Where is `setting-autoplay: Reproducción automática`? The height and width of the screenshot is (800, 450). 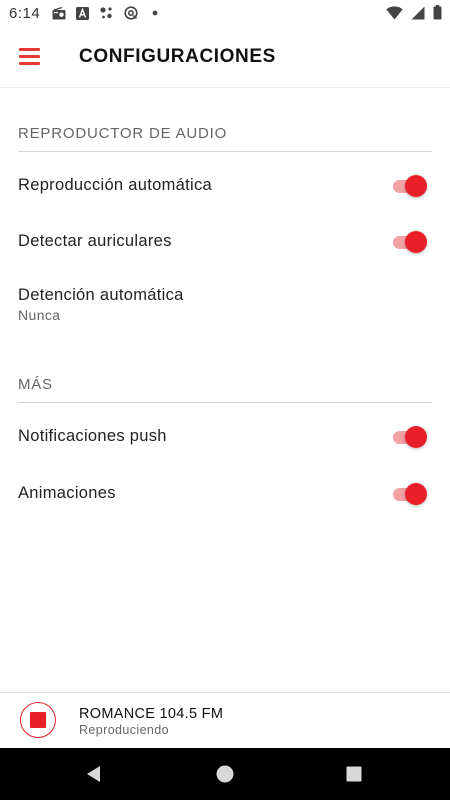 setting-autoplay: Reproducción automática is located at coordinates (225, 186).